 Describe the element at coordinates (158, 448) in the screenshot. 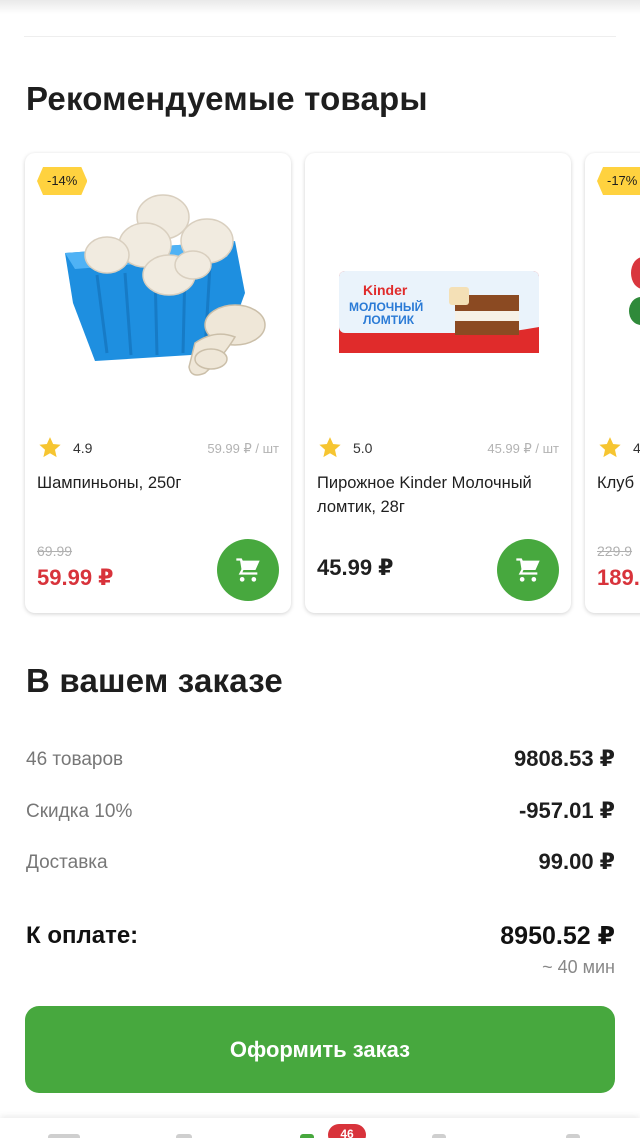

I see `meta-row: 4.9 59.99 ₽ / шт` at that location.